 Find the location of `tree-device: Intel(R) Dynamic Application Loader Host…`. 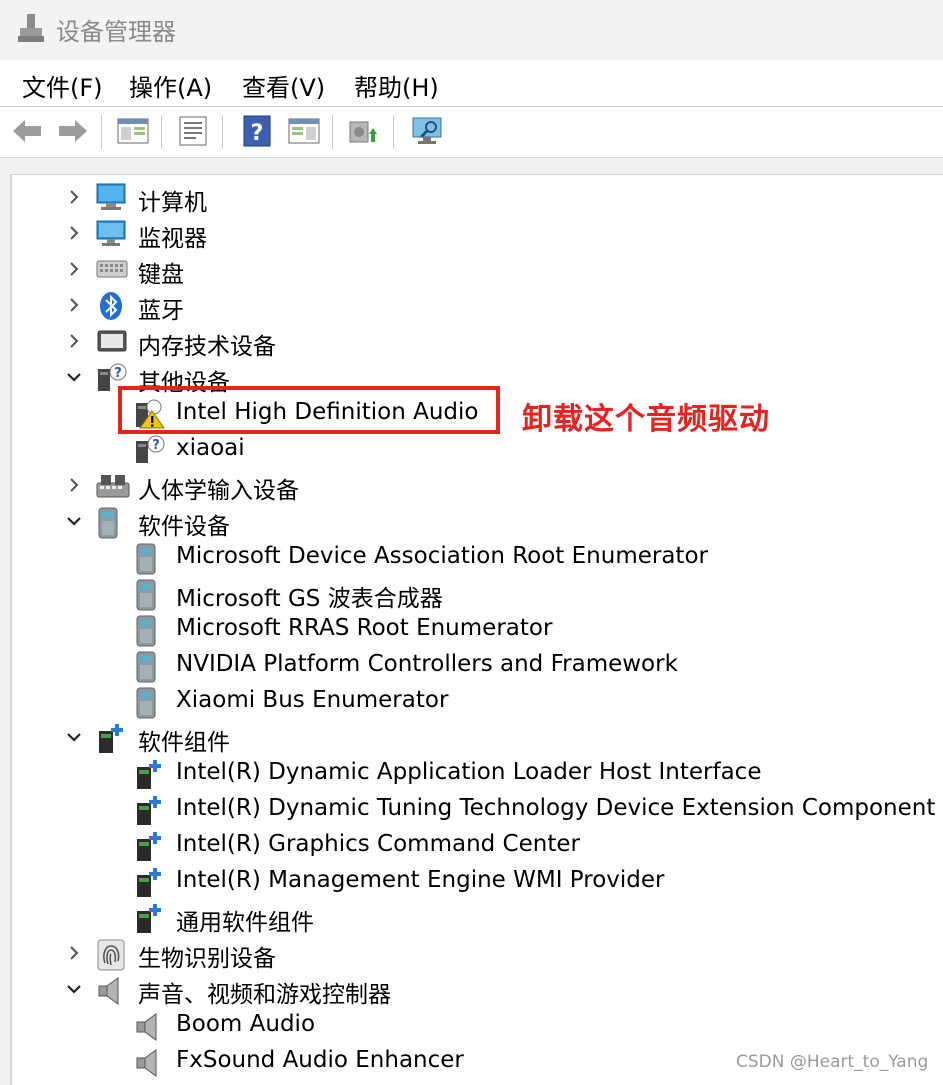

tree-device: Intel(R) Dynamic Application Loader Host… is located at coordinates (472, 773).